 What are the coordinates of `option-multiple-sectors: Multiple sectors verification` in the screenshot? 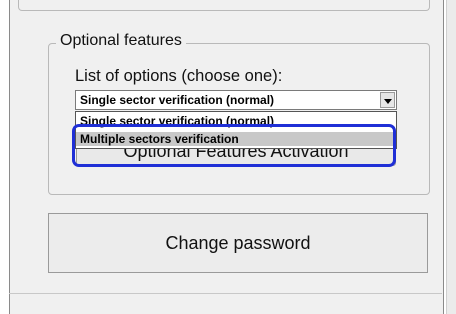 It's located at (235, 139).